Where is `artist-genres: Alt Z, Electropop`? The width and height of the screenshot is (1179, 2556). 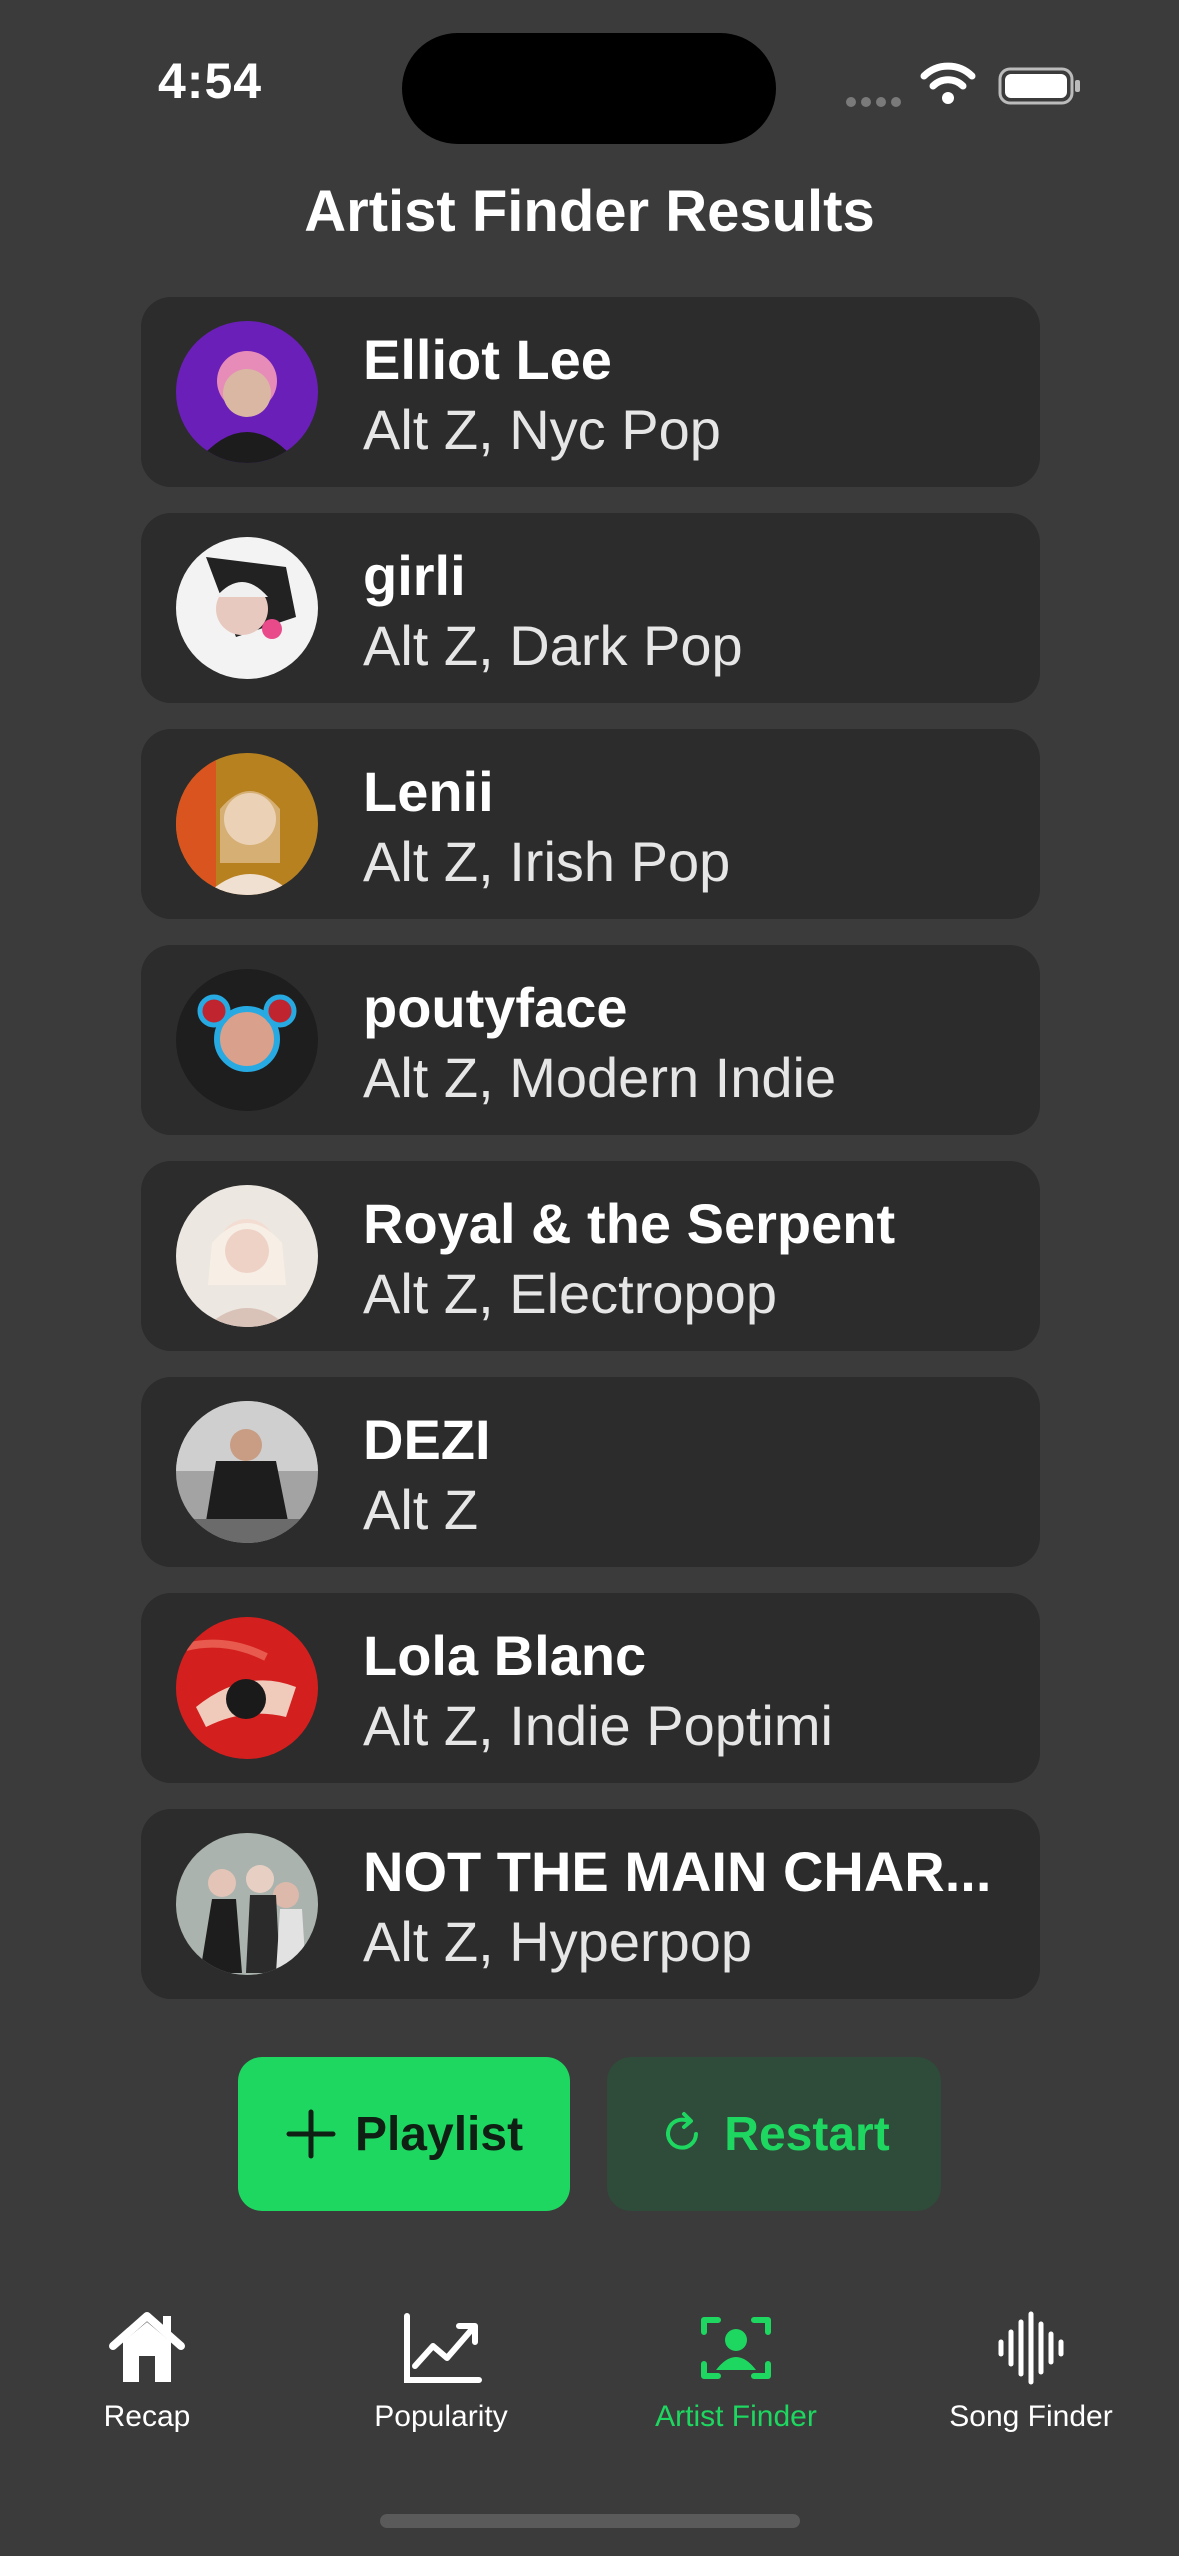 artist-genres: Alt Z, Electropop is located at coordinates (570, 1293).